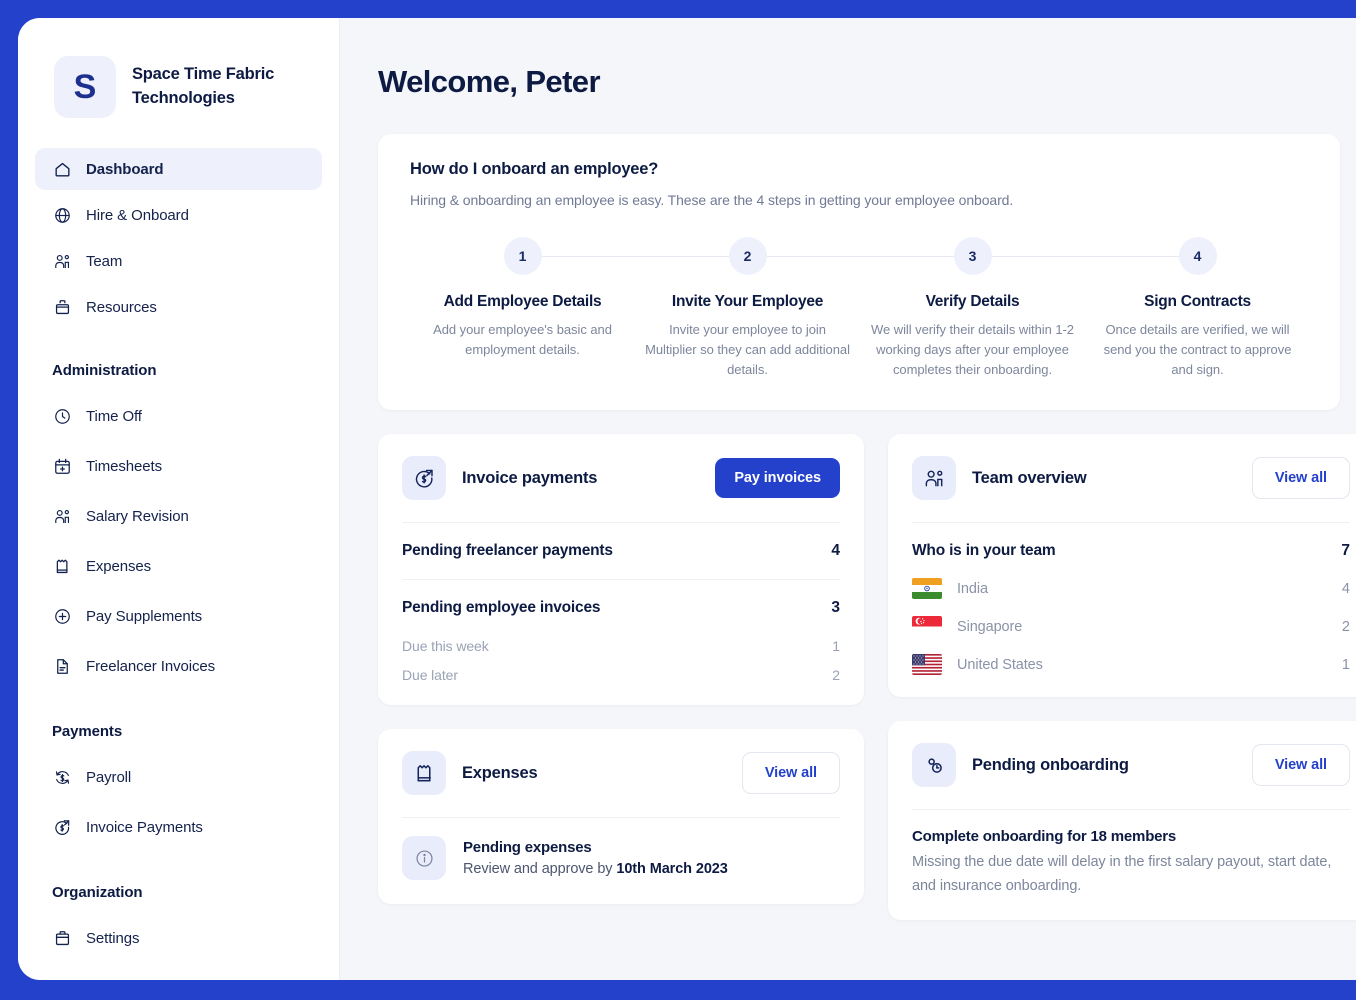  What do you see at coordinates (1122, 671) in the screenshot?
I see `team-country-row: United States 1` at bounding box center [1122, 671].